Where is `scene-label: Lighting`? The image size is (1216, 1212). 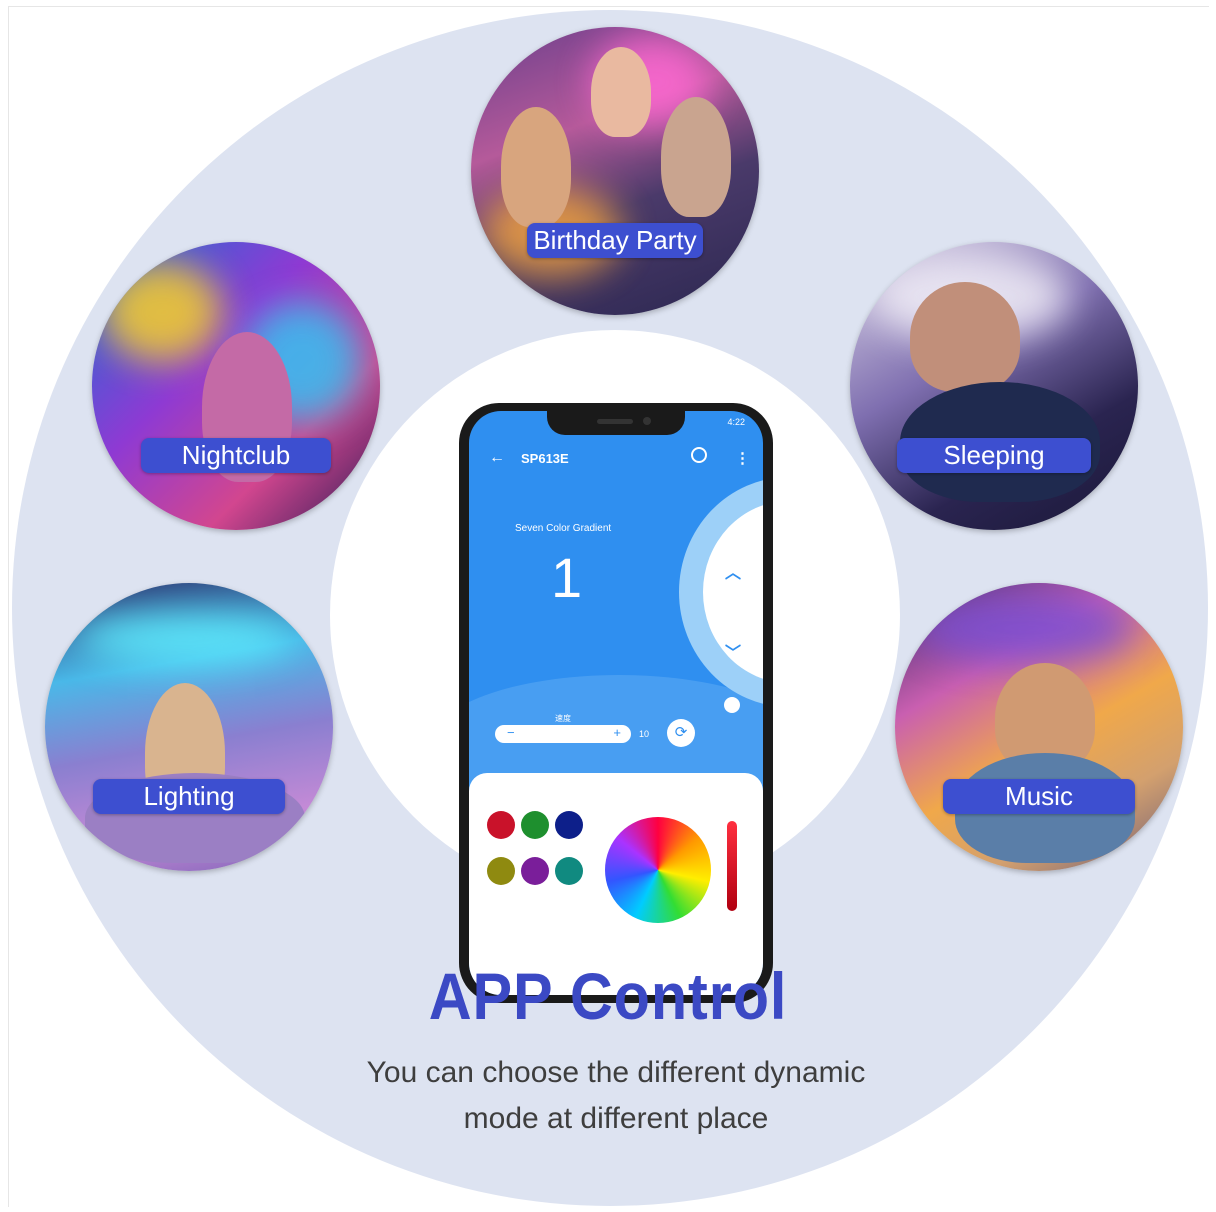 scene-label: Lighting is located at coordinates (189, 796).